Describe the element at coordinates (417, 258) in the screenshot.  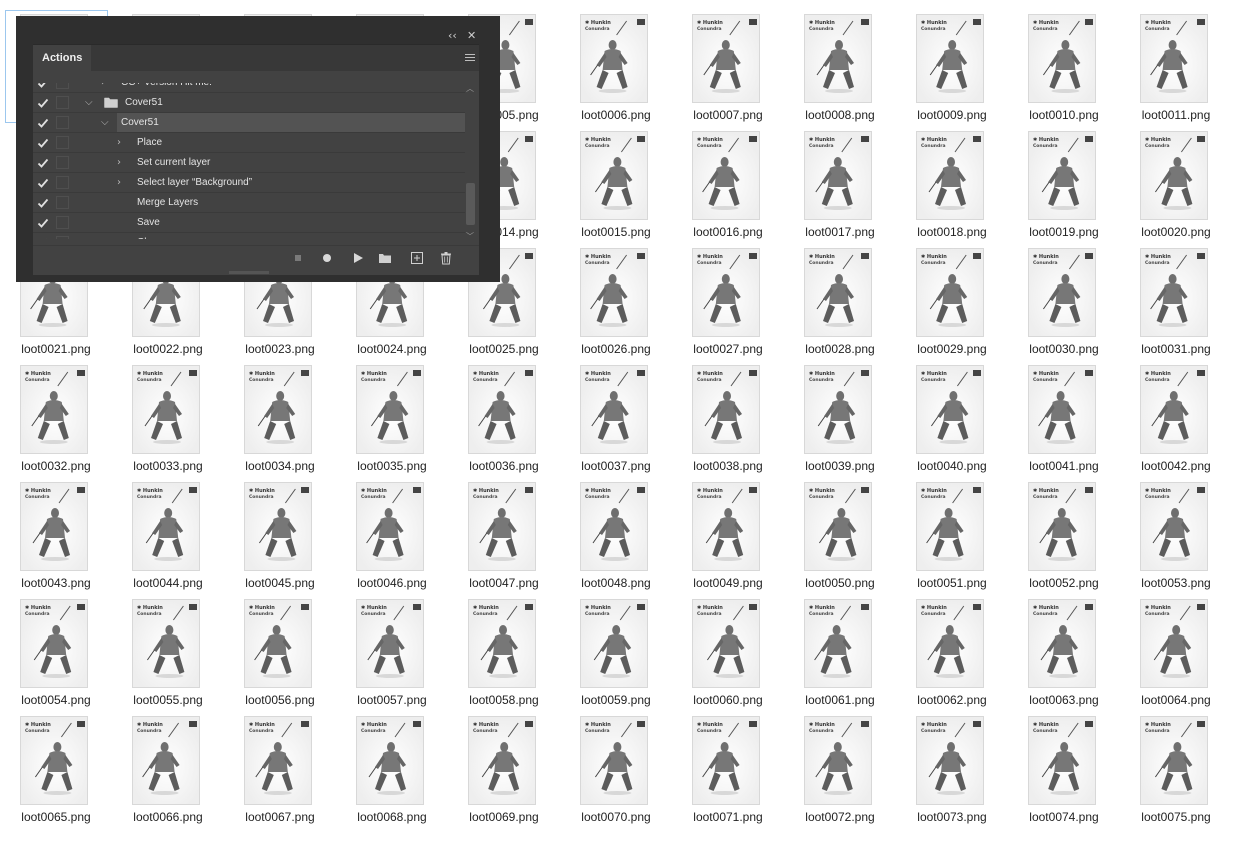
I see `new-action-icon` at that location.